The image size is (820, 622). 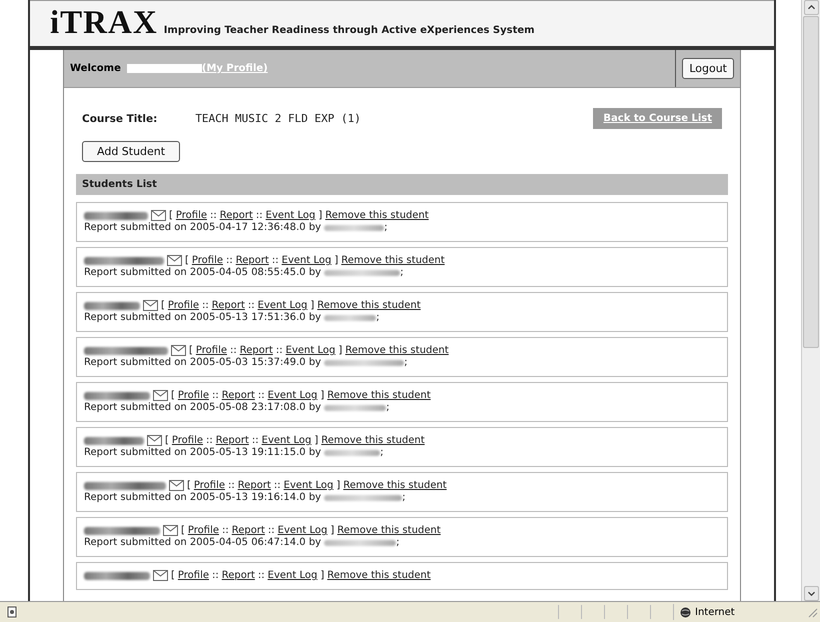 I want to click on logout-button: Logout, so click(x=708, y=68).